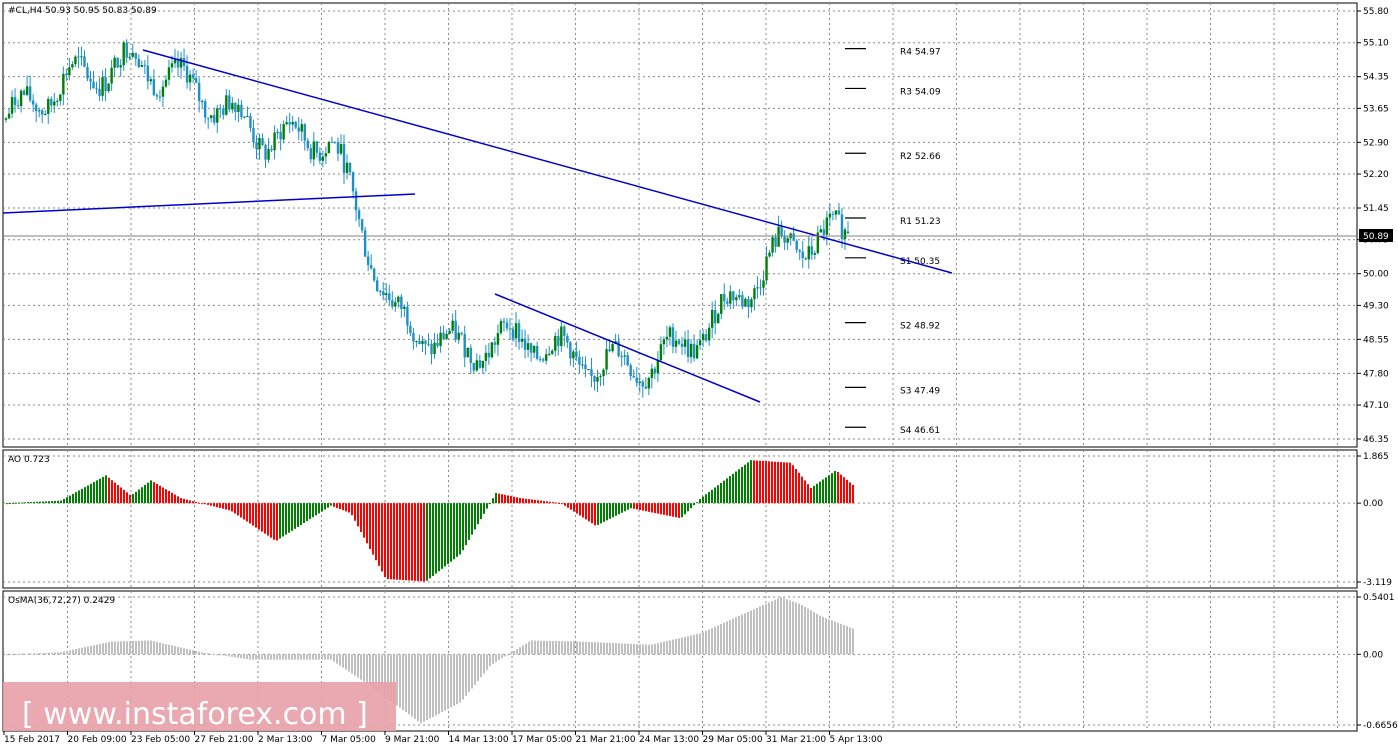 The height and width of the screenshot is (750, 1398). I want to click on ao-tick-label: -3.119, so click(1377, 583).